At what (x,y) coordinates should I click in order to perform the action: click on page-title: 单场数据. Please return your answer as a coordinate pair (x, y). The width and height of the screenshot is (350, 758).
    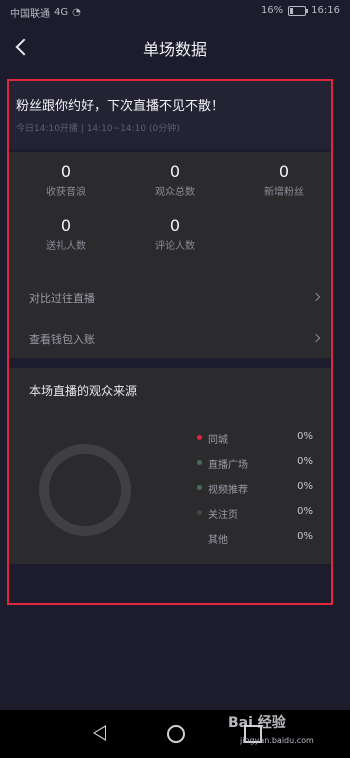
    Looking at the image, I should click on (174, 49).